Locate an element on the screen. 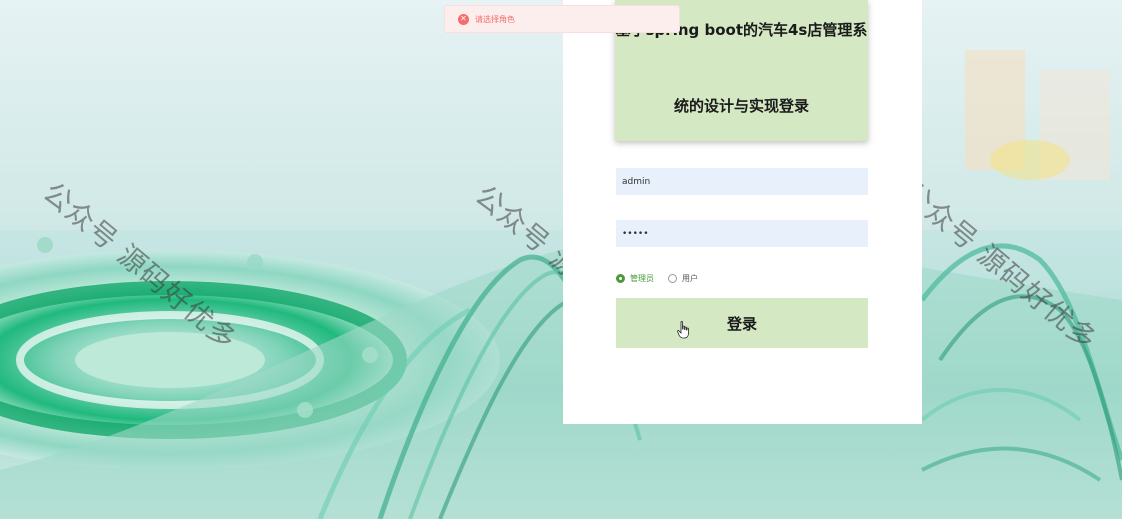  role-radio-admin: 管理员 is located at coordinates (635, 278).